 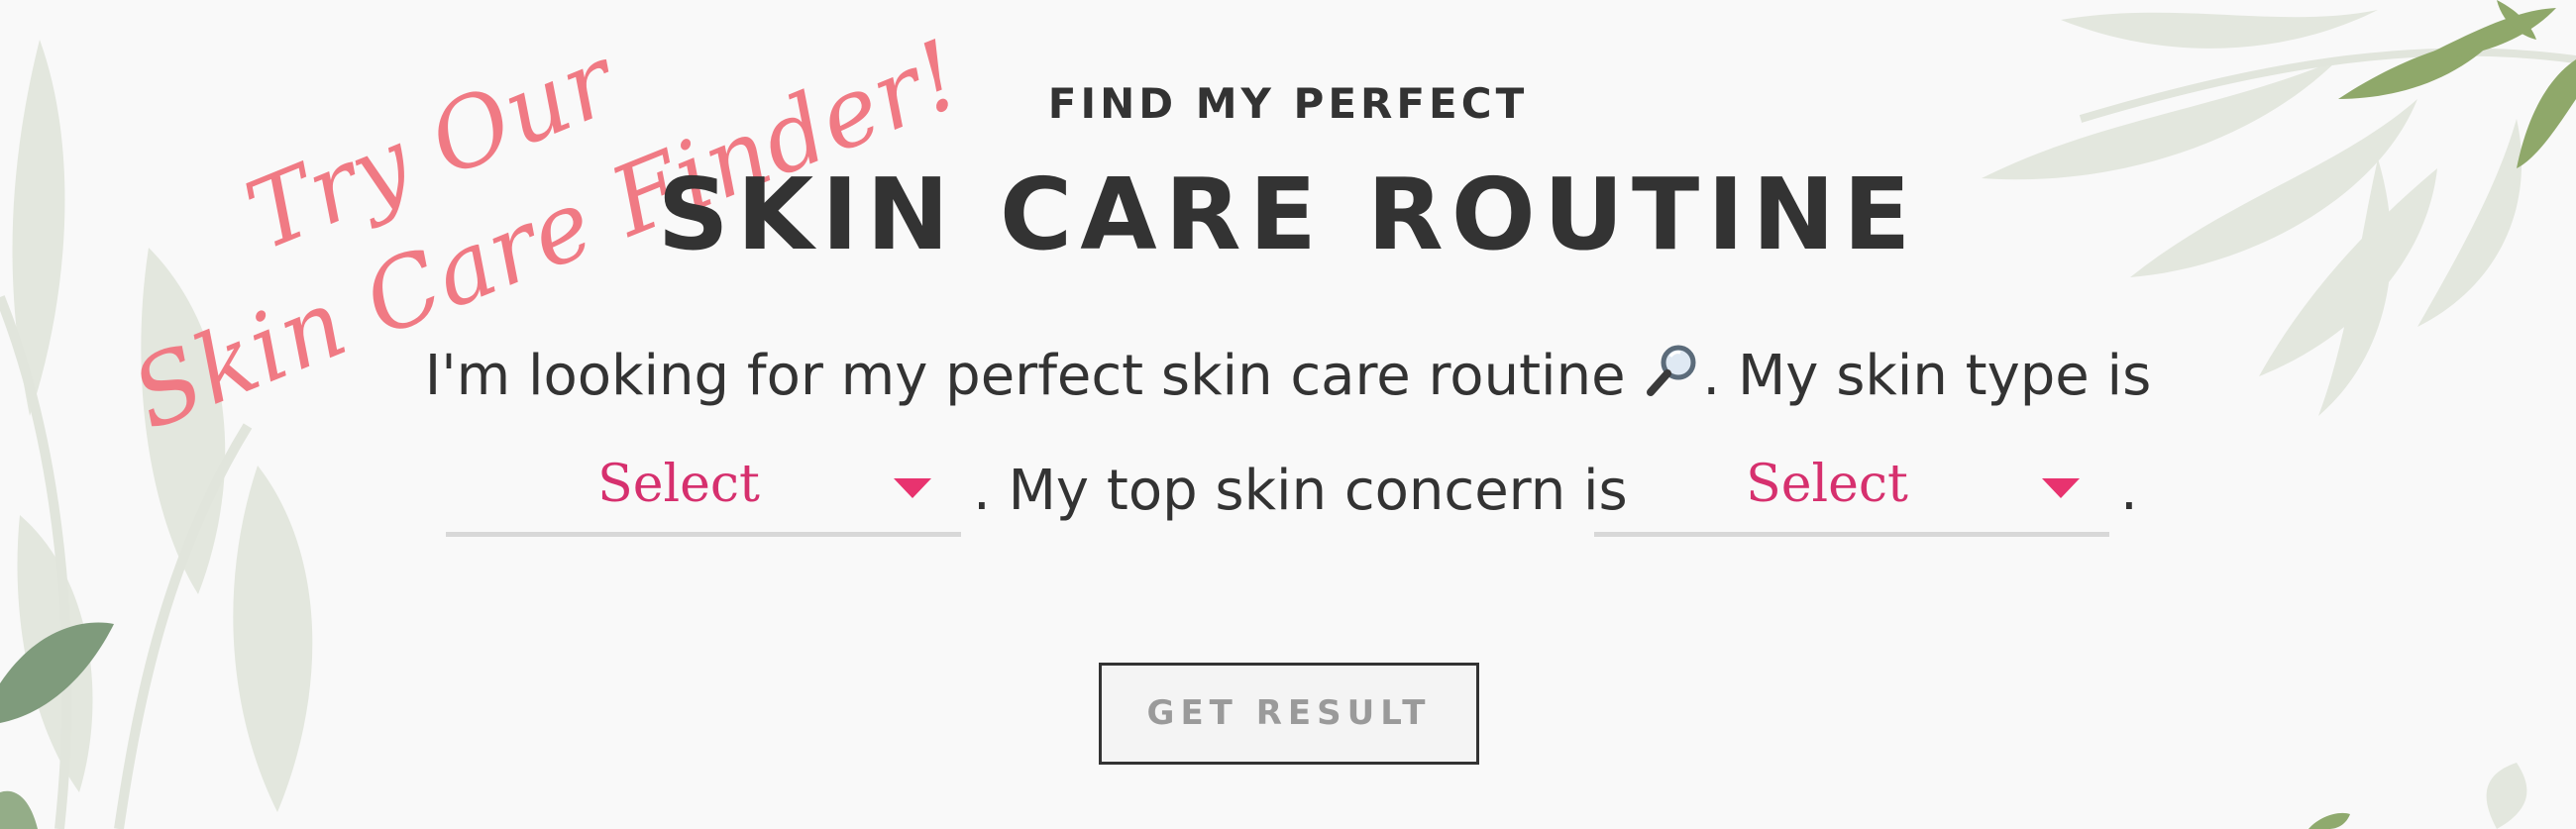 I want to click on concern-text: . My top skin concern is, so click(x=1300, y=491).